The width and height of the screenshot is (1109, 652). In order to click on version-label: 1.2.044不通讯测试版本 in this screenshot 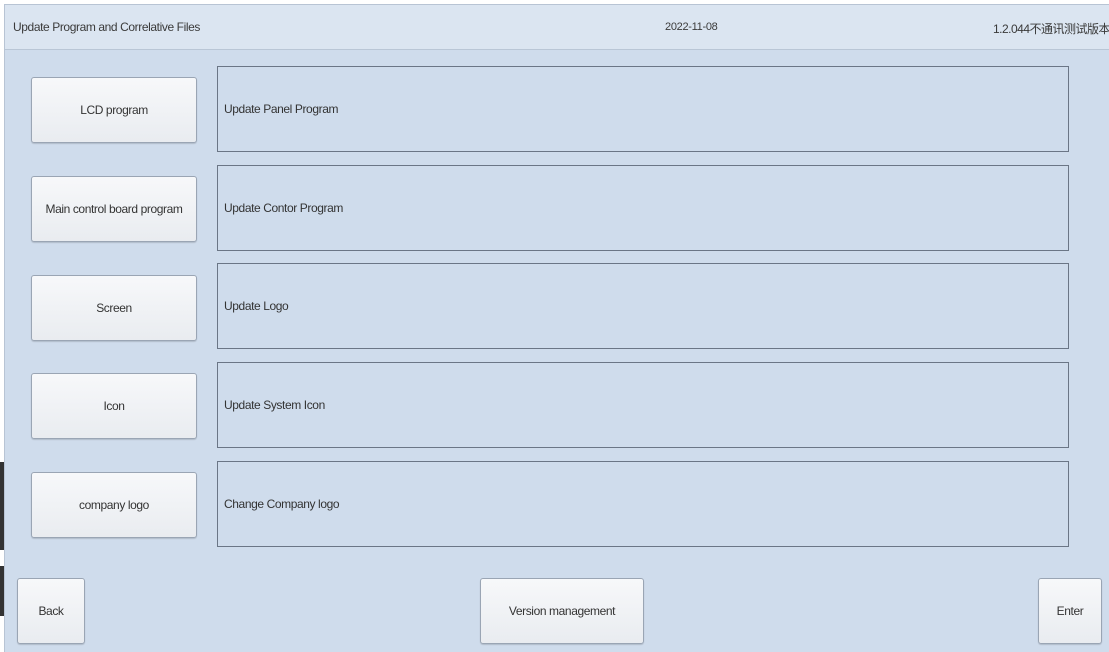, I will do `click(1050, 29)`.